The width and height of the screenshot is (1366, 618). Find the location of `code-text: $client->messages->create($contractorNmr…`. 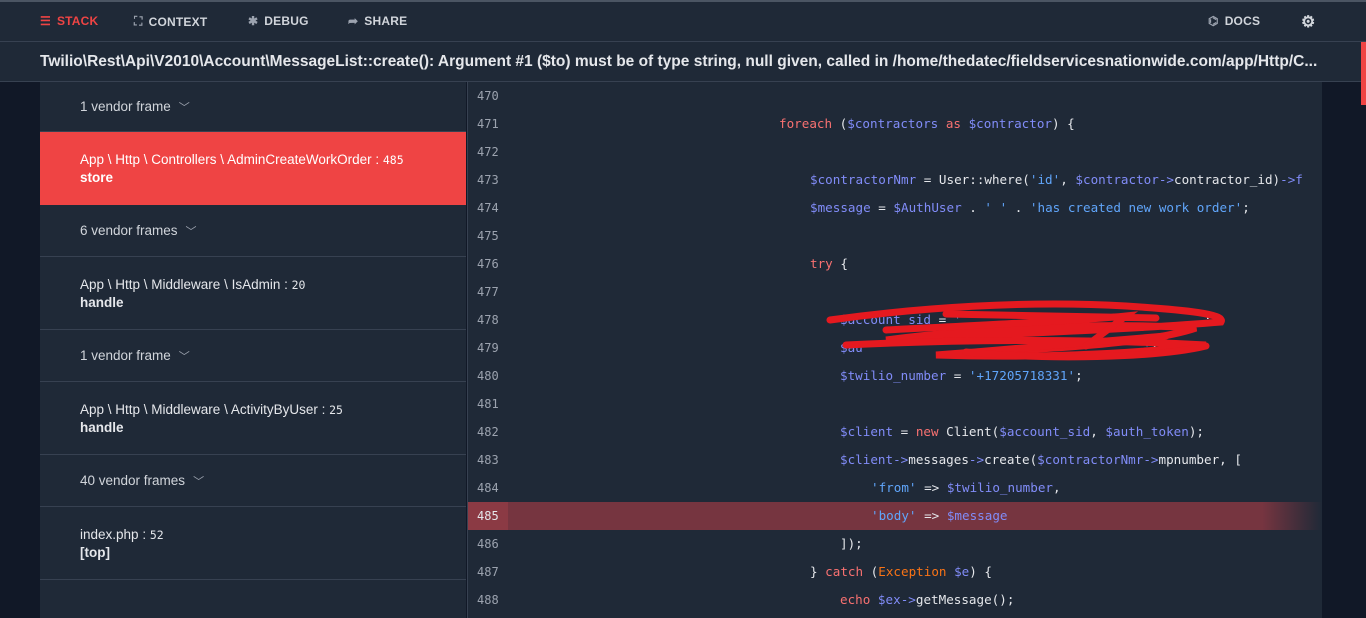

code-text: $client->messages->create($contractorNmr… is located at coordinates (1041, 460).